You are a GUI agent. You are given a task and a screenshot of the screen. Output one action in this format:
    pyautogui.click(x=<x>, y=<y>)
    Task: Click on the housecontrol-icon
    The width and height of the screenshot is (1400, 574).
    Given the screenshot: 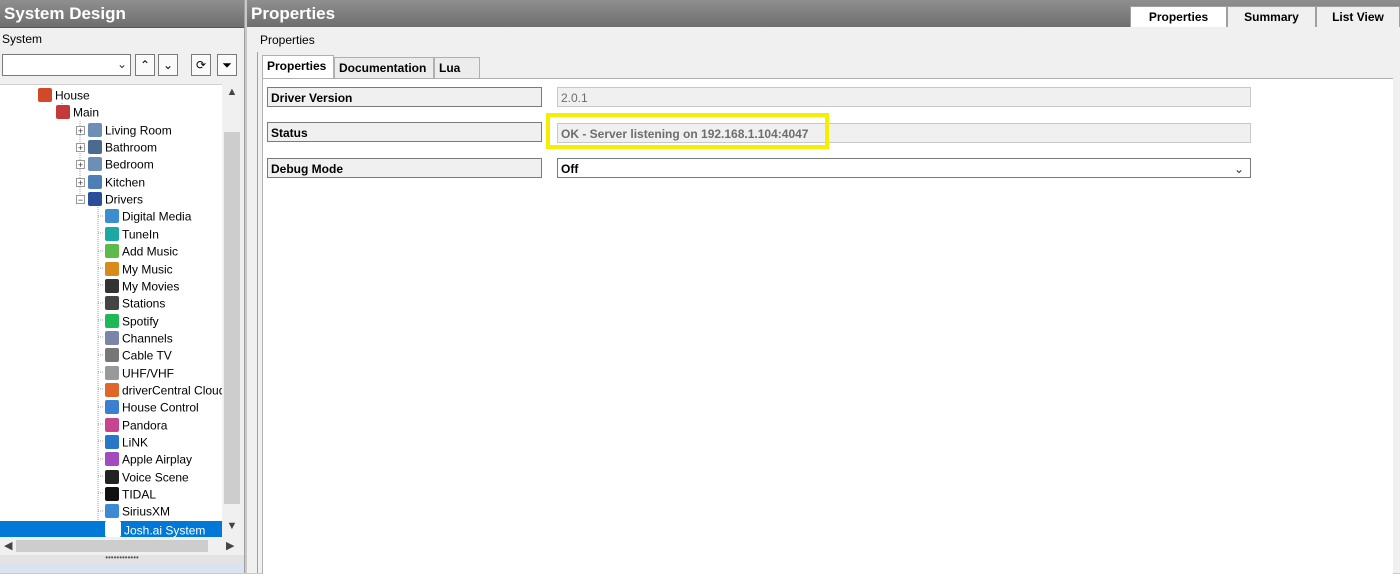 What is the action you would take?
    pyautogui.click(x=112, y=407)
    